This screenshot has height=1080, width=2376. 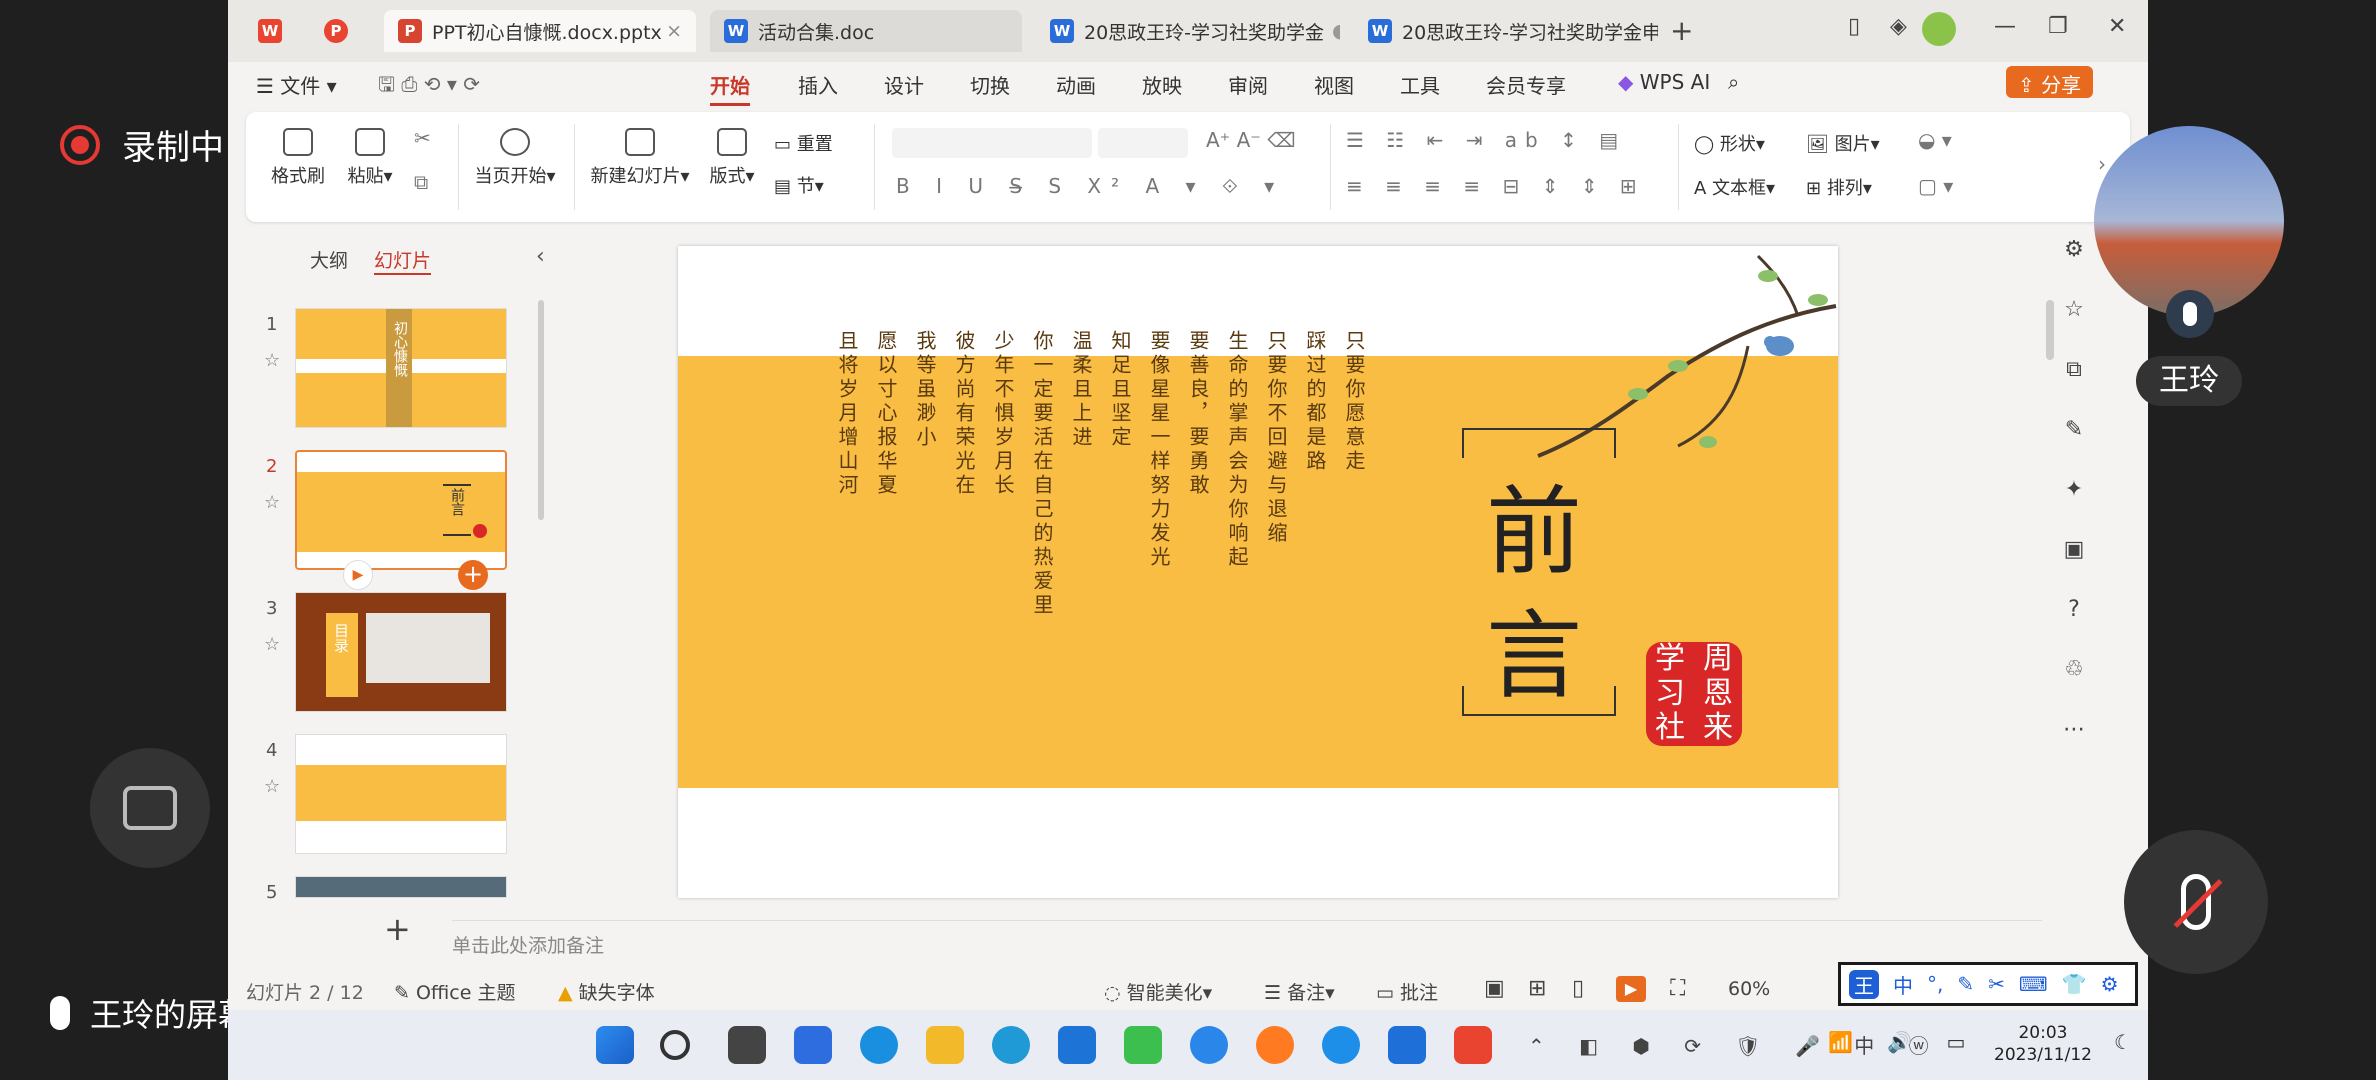 What do you see at coordinates (1939, 29) in the screenshot?
I see `avatar` at bounding box center [1939, 29].